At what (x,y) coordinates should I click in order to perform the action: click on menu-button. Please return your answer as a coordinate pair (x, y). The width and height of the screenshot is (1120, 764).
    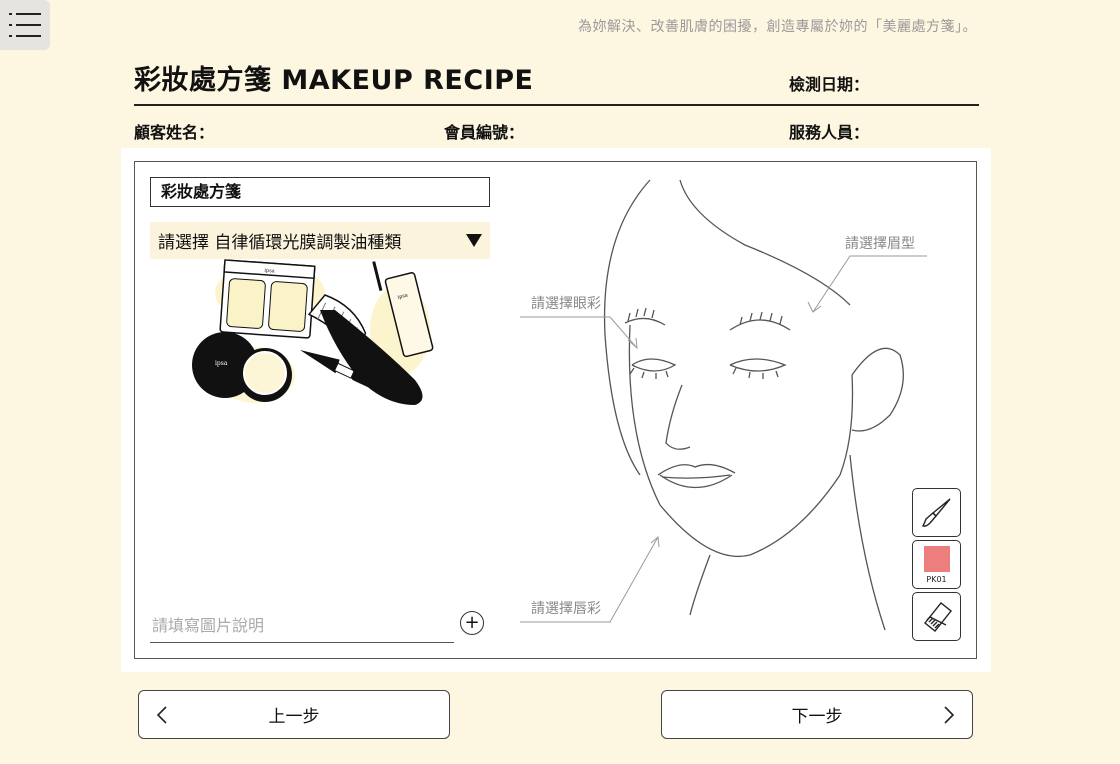
    Looking at the image, I should click on (25, 25).